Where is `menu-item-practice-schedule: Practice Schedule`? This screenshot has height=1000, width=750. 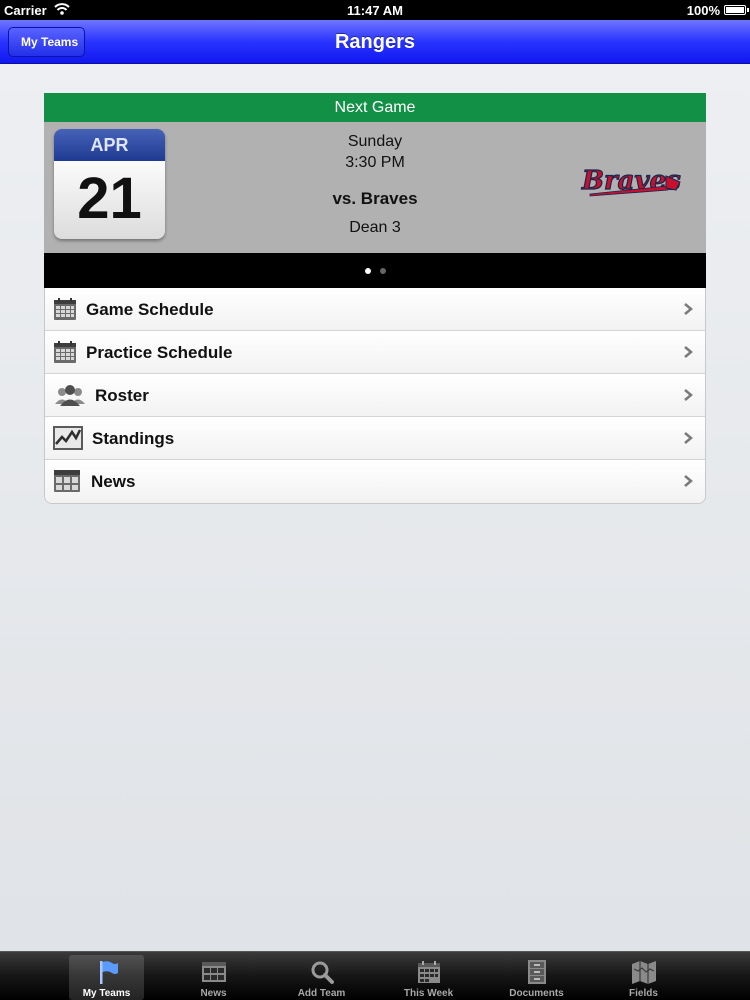 menu-item-practice-schedule: Practice Schedule is located at coordinates (375, 352).